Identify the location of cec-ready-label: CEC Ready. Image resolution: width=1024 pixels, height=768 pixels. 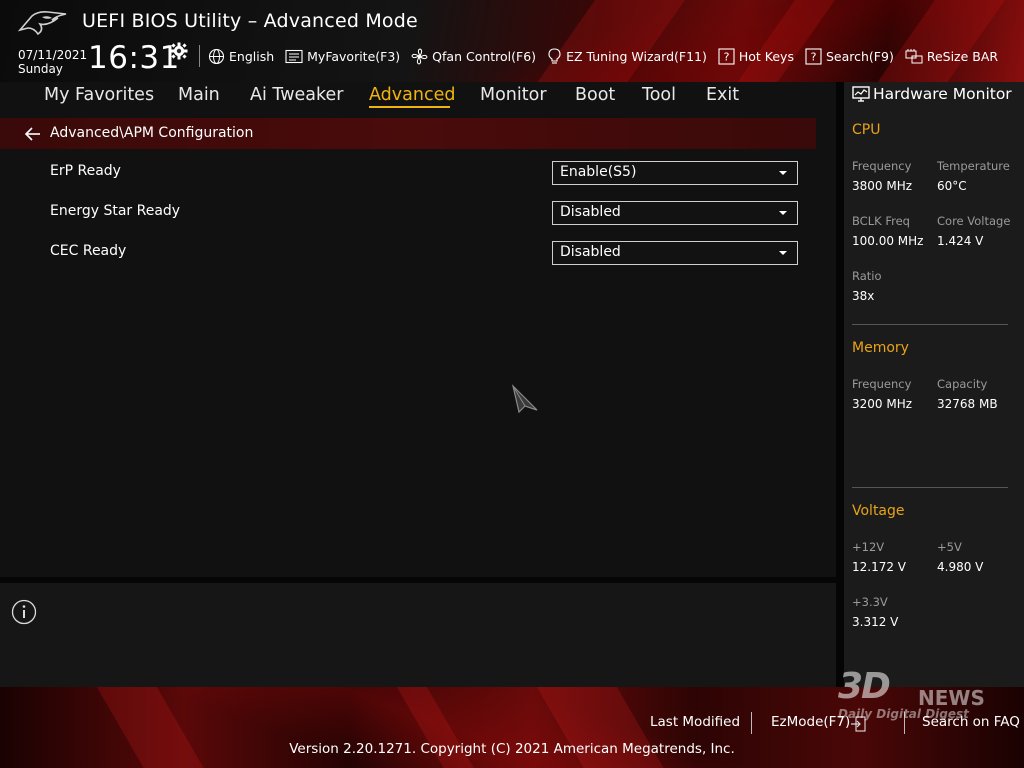
(88, 251).